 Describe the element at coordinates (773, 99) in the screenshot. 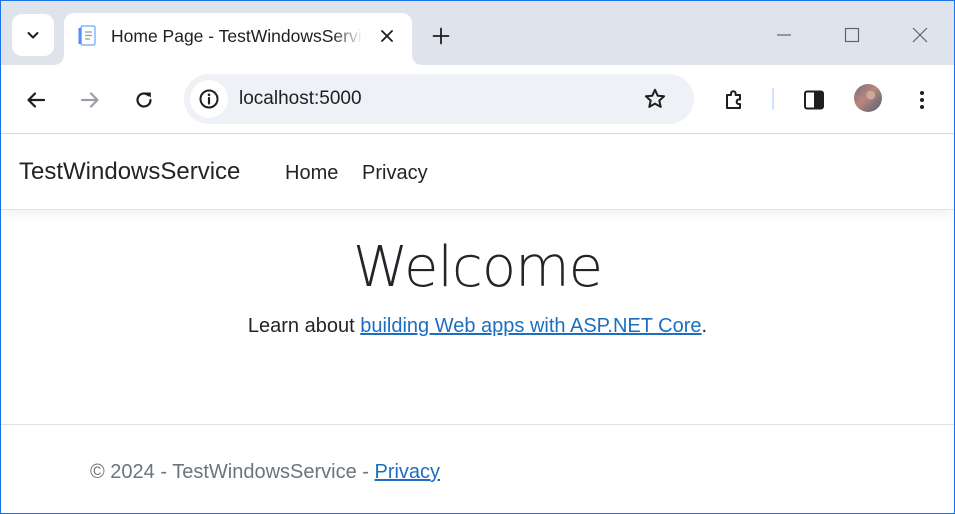

I see `toolbar-divider` at that location.